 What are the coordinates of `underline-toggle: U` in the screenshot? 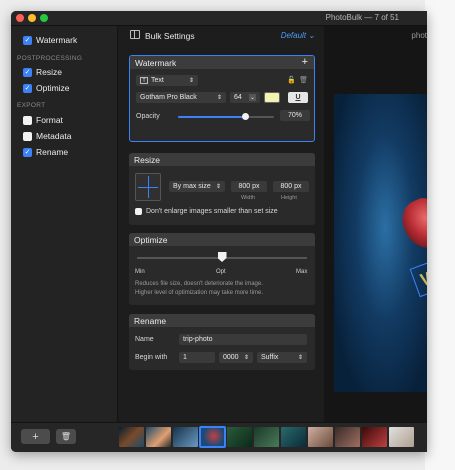 It's located at (298, 97).